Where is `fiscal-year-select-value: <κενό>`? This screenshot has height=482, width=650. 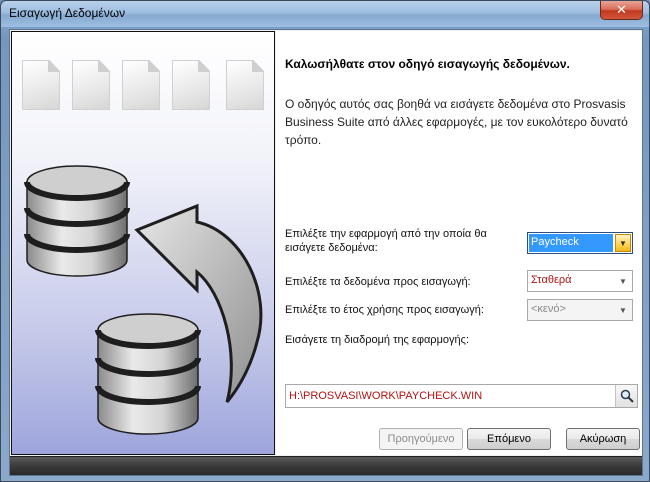
fiscal-year-select-value: <κενό> is located at coordinates (548, 309).